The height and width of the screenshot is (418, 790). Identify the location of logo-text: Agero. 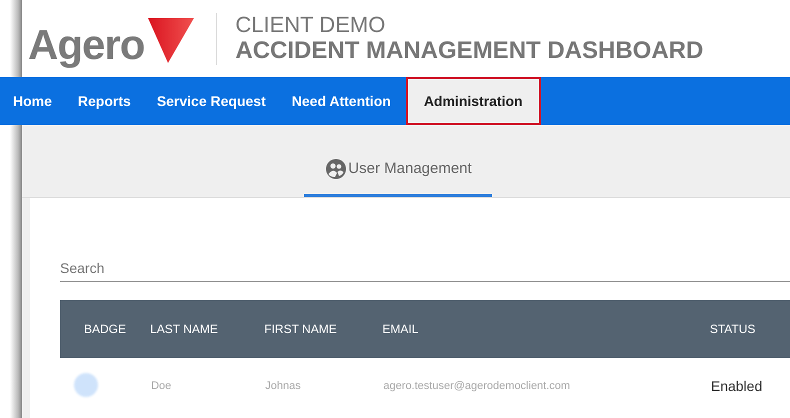
(86, 44).